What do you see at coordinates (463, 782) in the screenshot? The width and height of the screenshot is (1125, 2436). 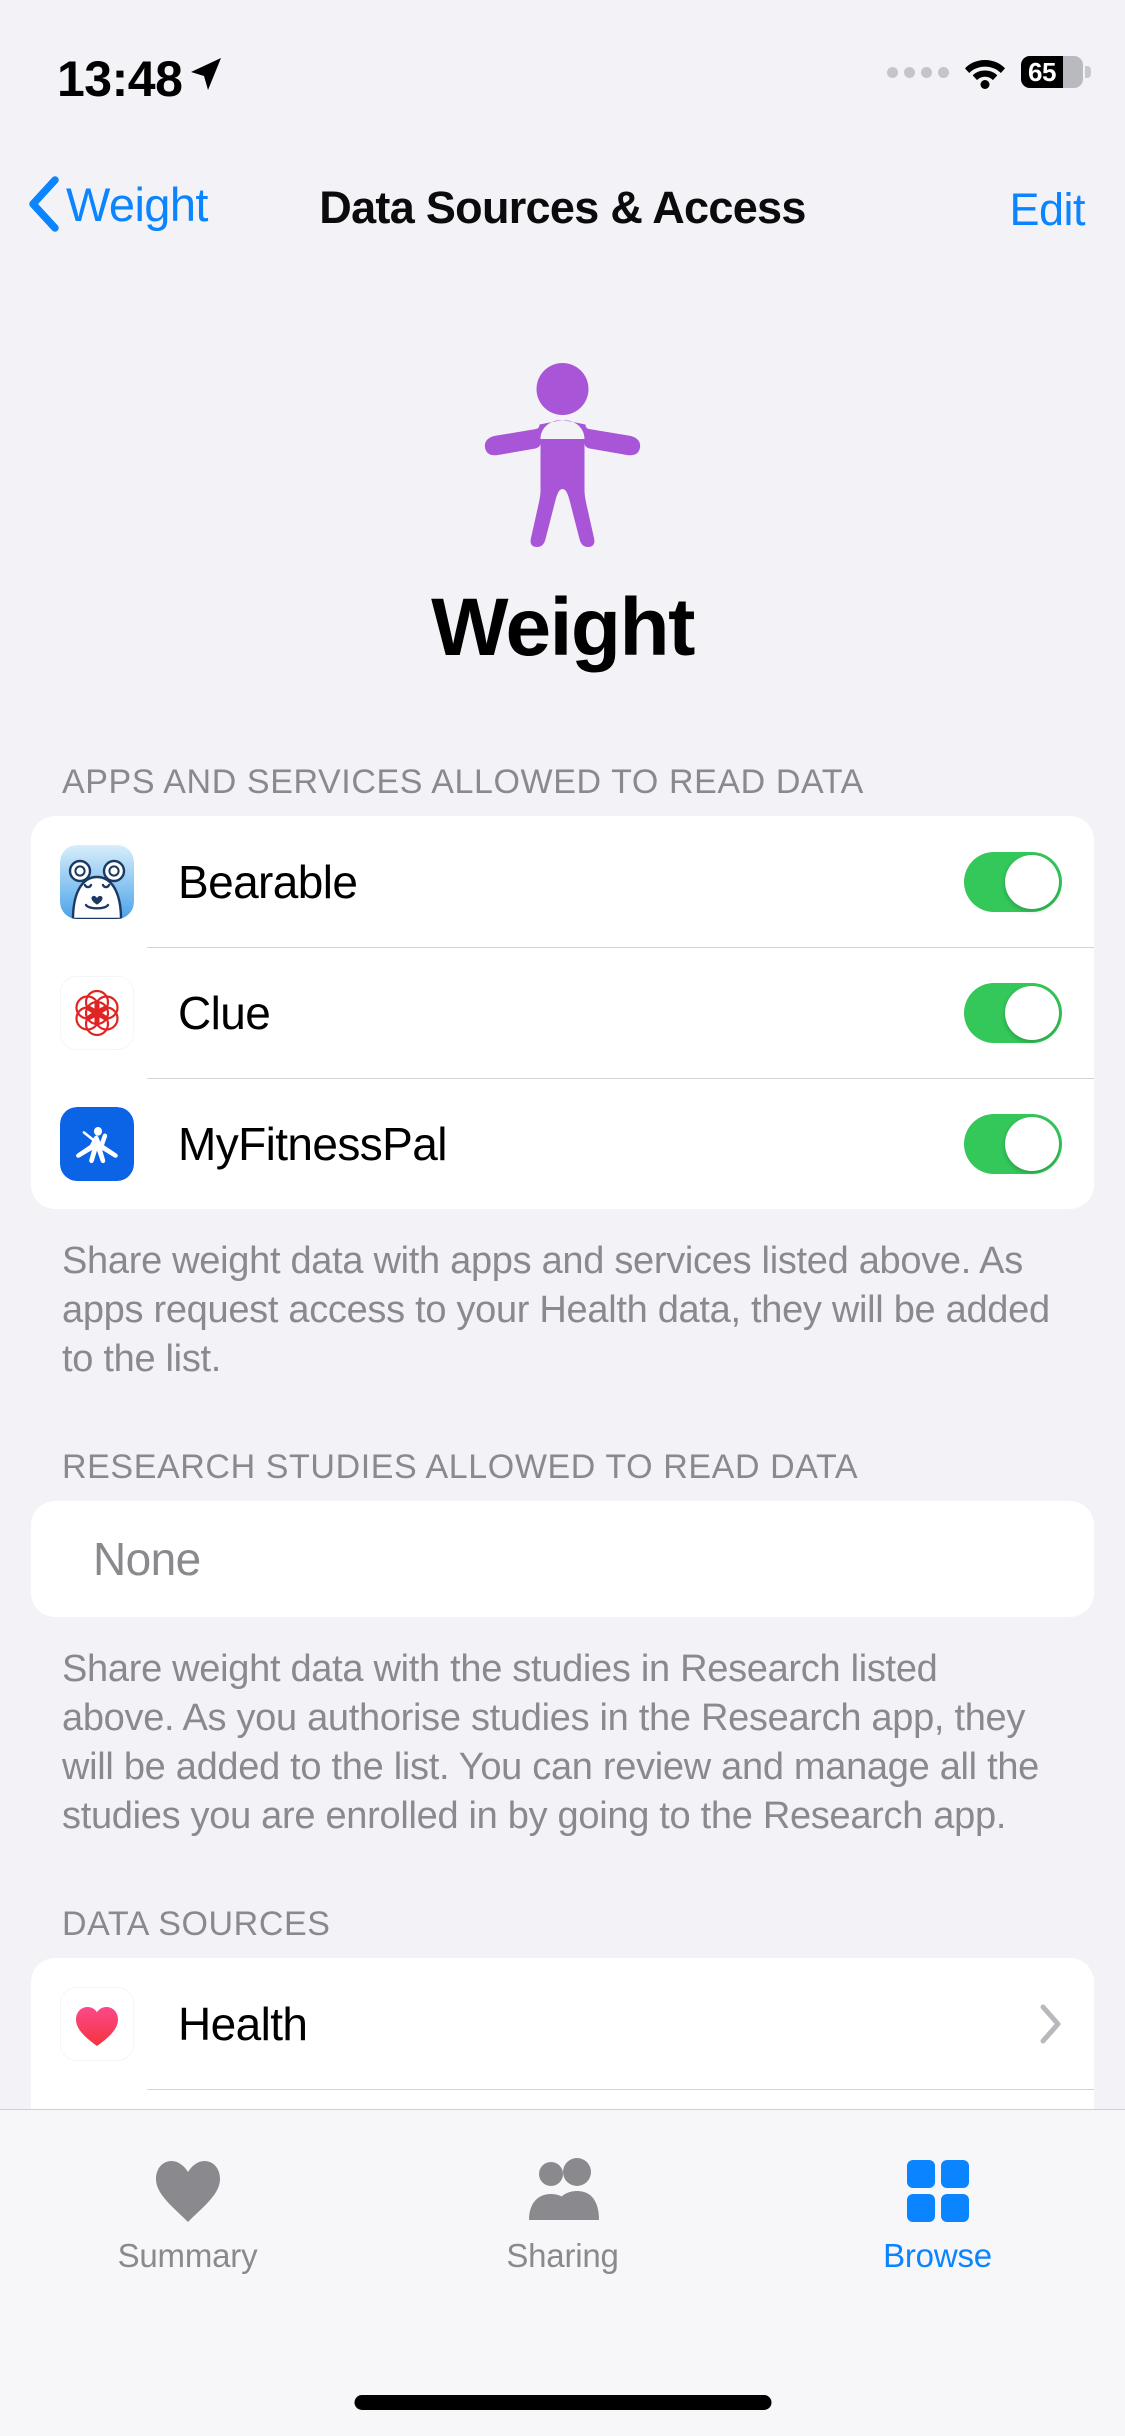 I see `section-header-apps: APPS AND SERVICES ALLOWED TO READ DATA` at bounding box center [463, 782].